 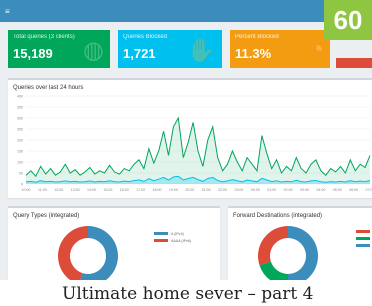 I want to click on total-queries-card: Total queries (3 clients) 15,189 ◍, so click(x=59, y=49).